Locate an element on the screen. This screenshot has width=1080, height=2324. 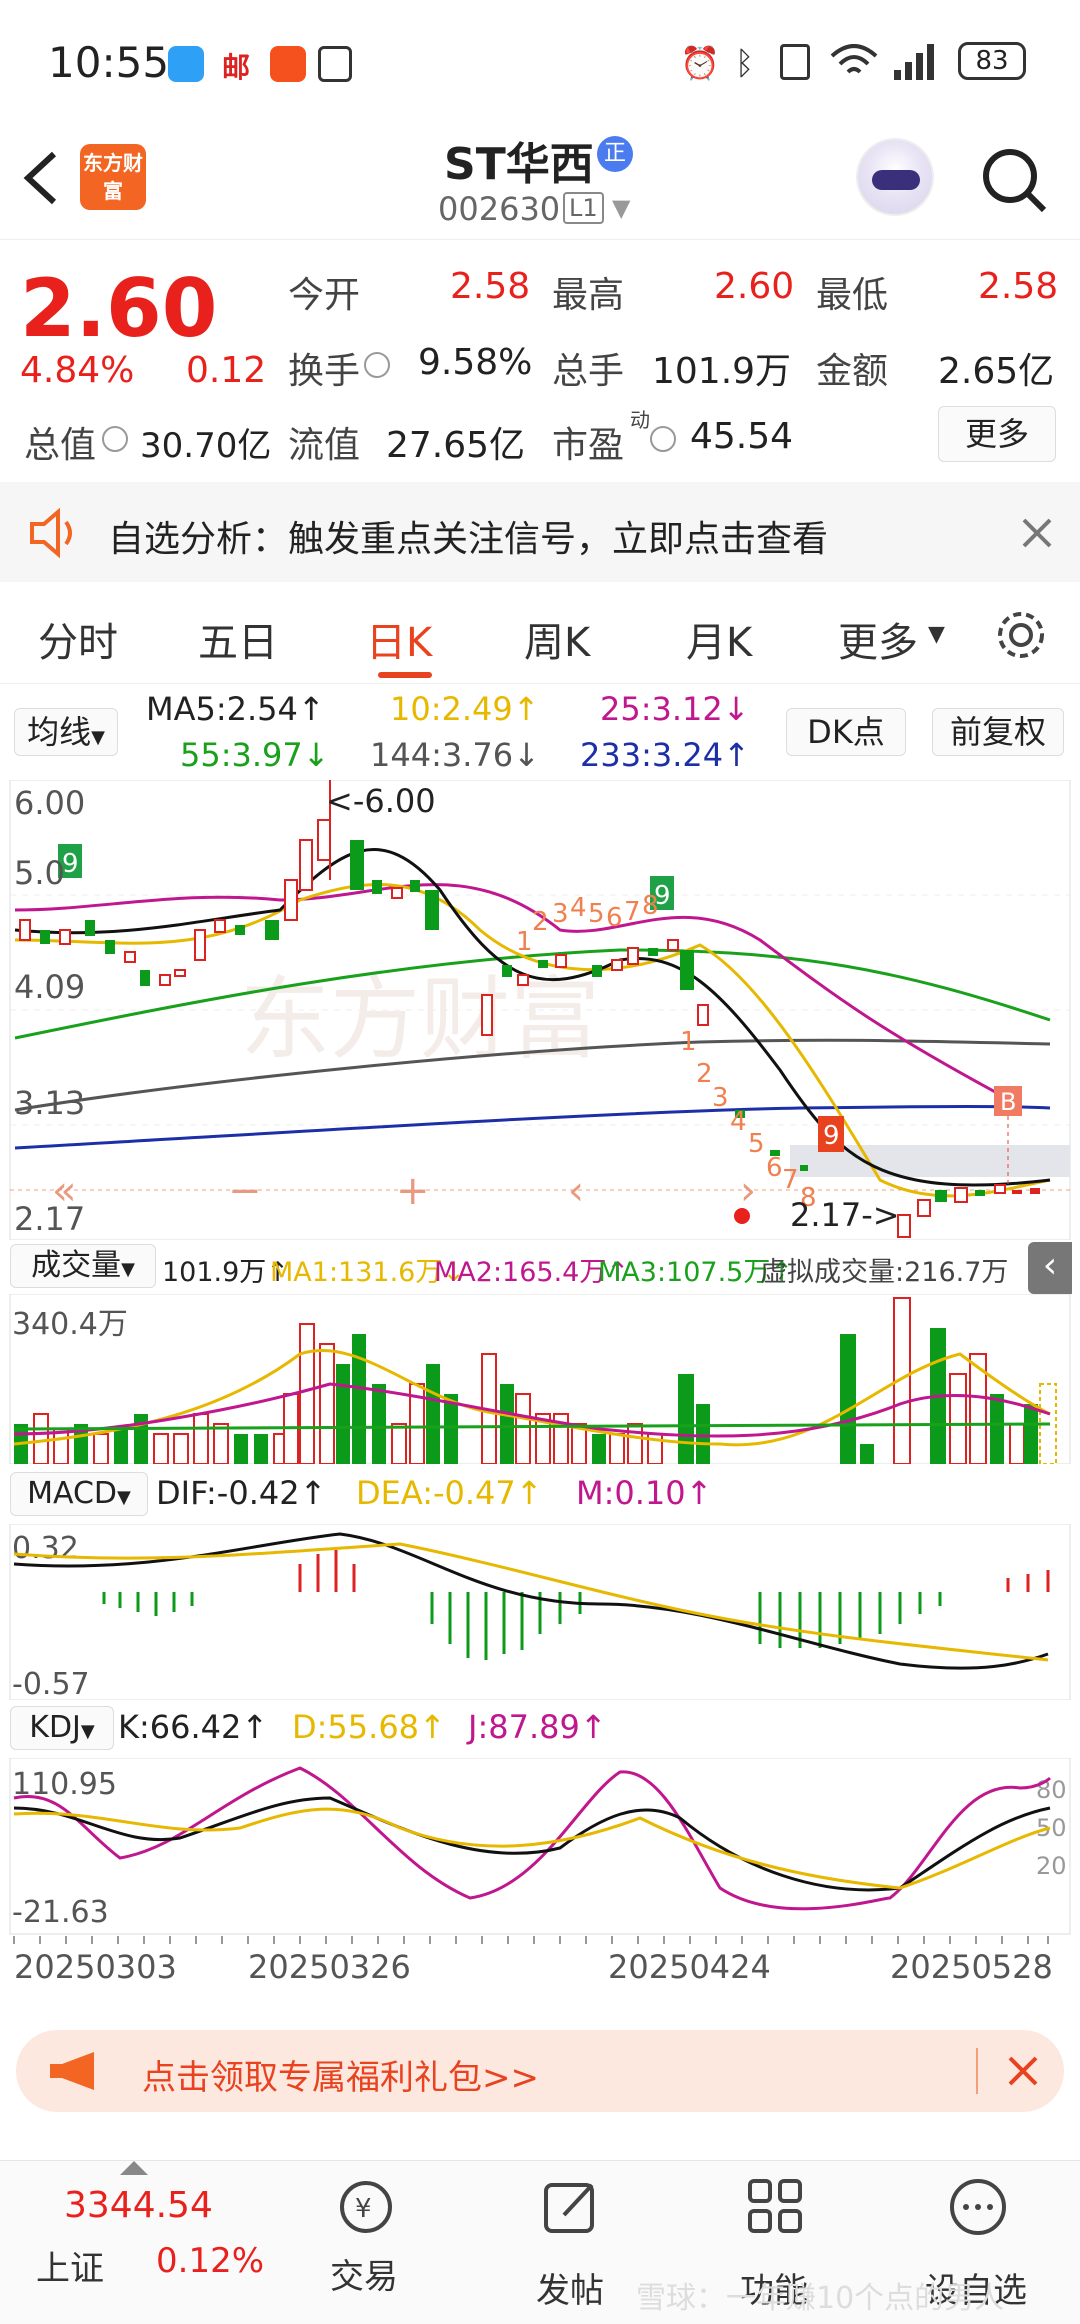
x-label: 20250528 is located at coordinates (971, 1967).